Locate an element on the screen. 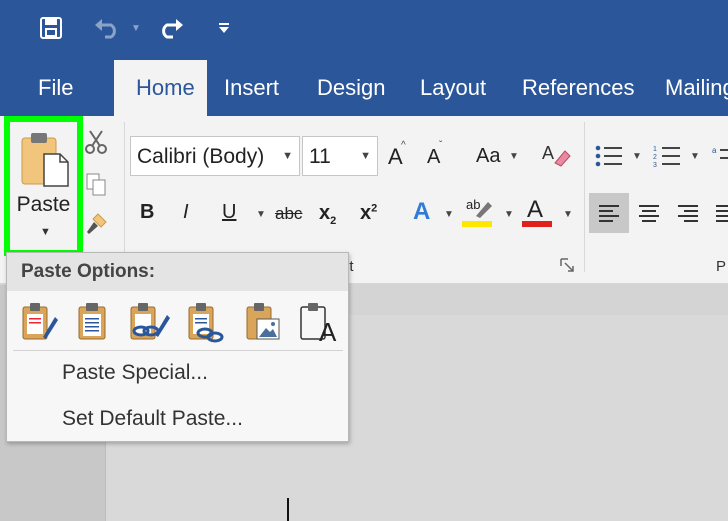  subscript-button: x2 is located at coordinates (327, 214).